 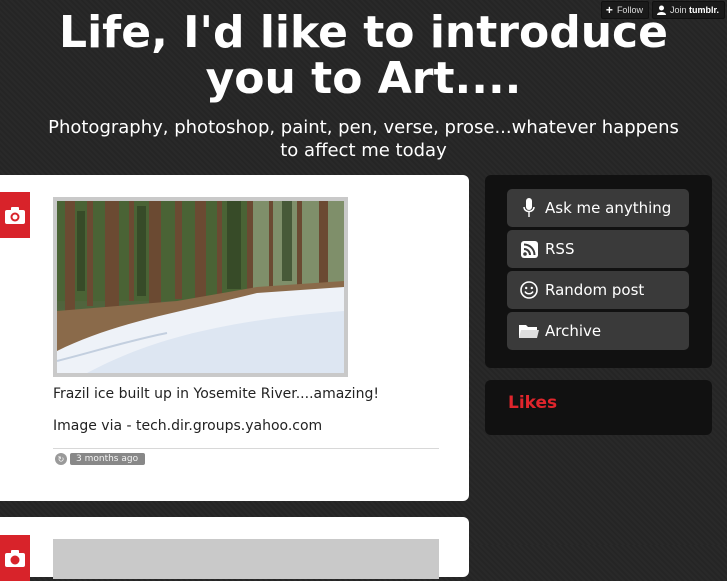 What do you see at coordinates (61, 459) in the screenshot?
I see `reblog-icon: ↻` at bounding box center [61, 459].